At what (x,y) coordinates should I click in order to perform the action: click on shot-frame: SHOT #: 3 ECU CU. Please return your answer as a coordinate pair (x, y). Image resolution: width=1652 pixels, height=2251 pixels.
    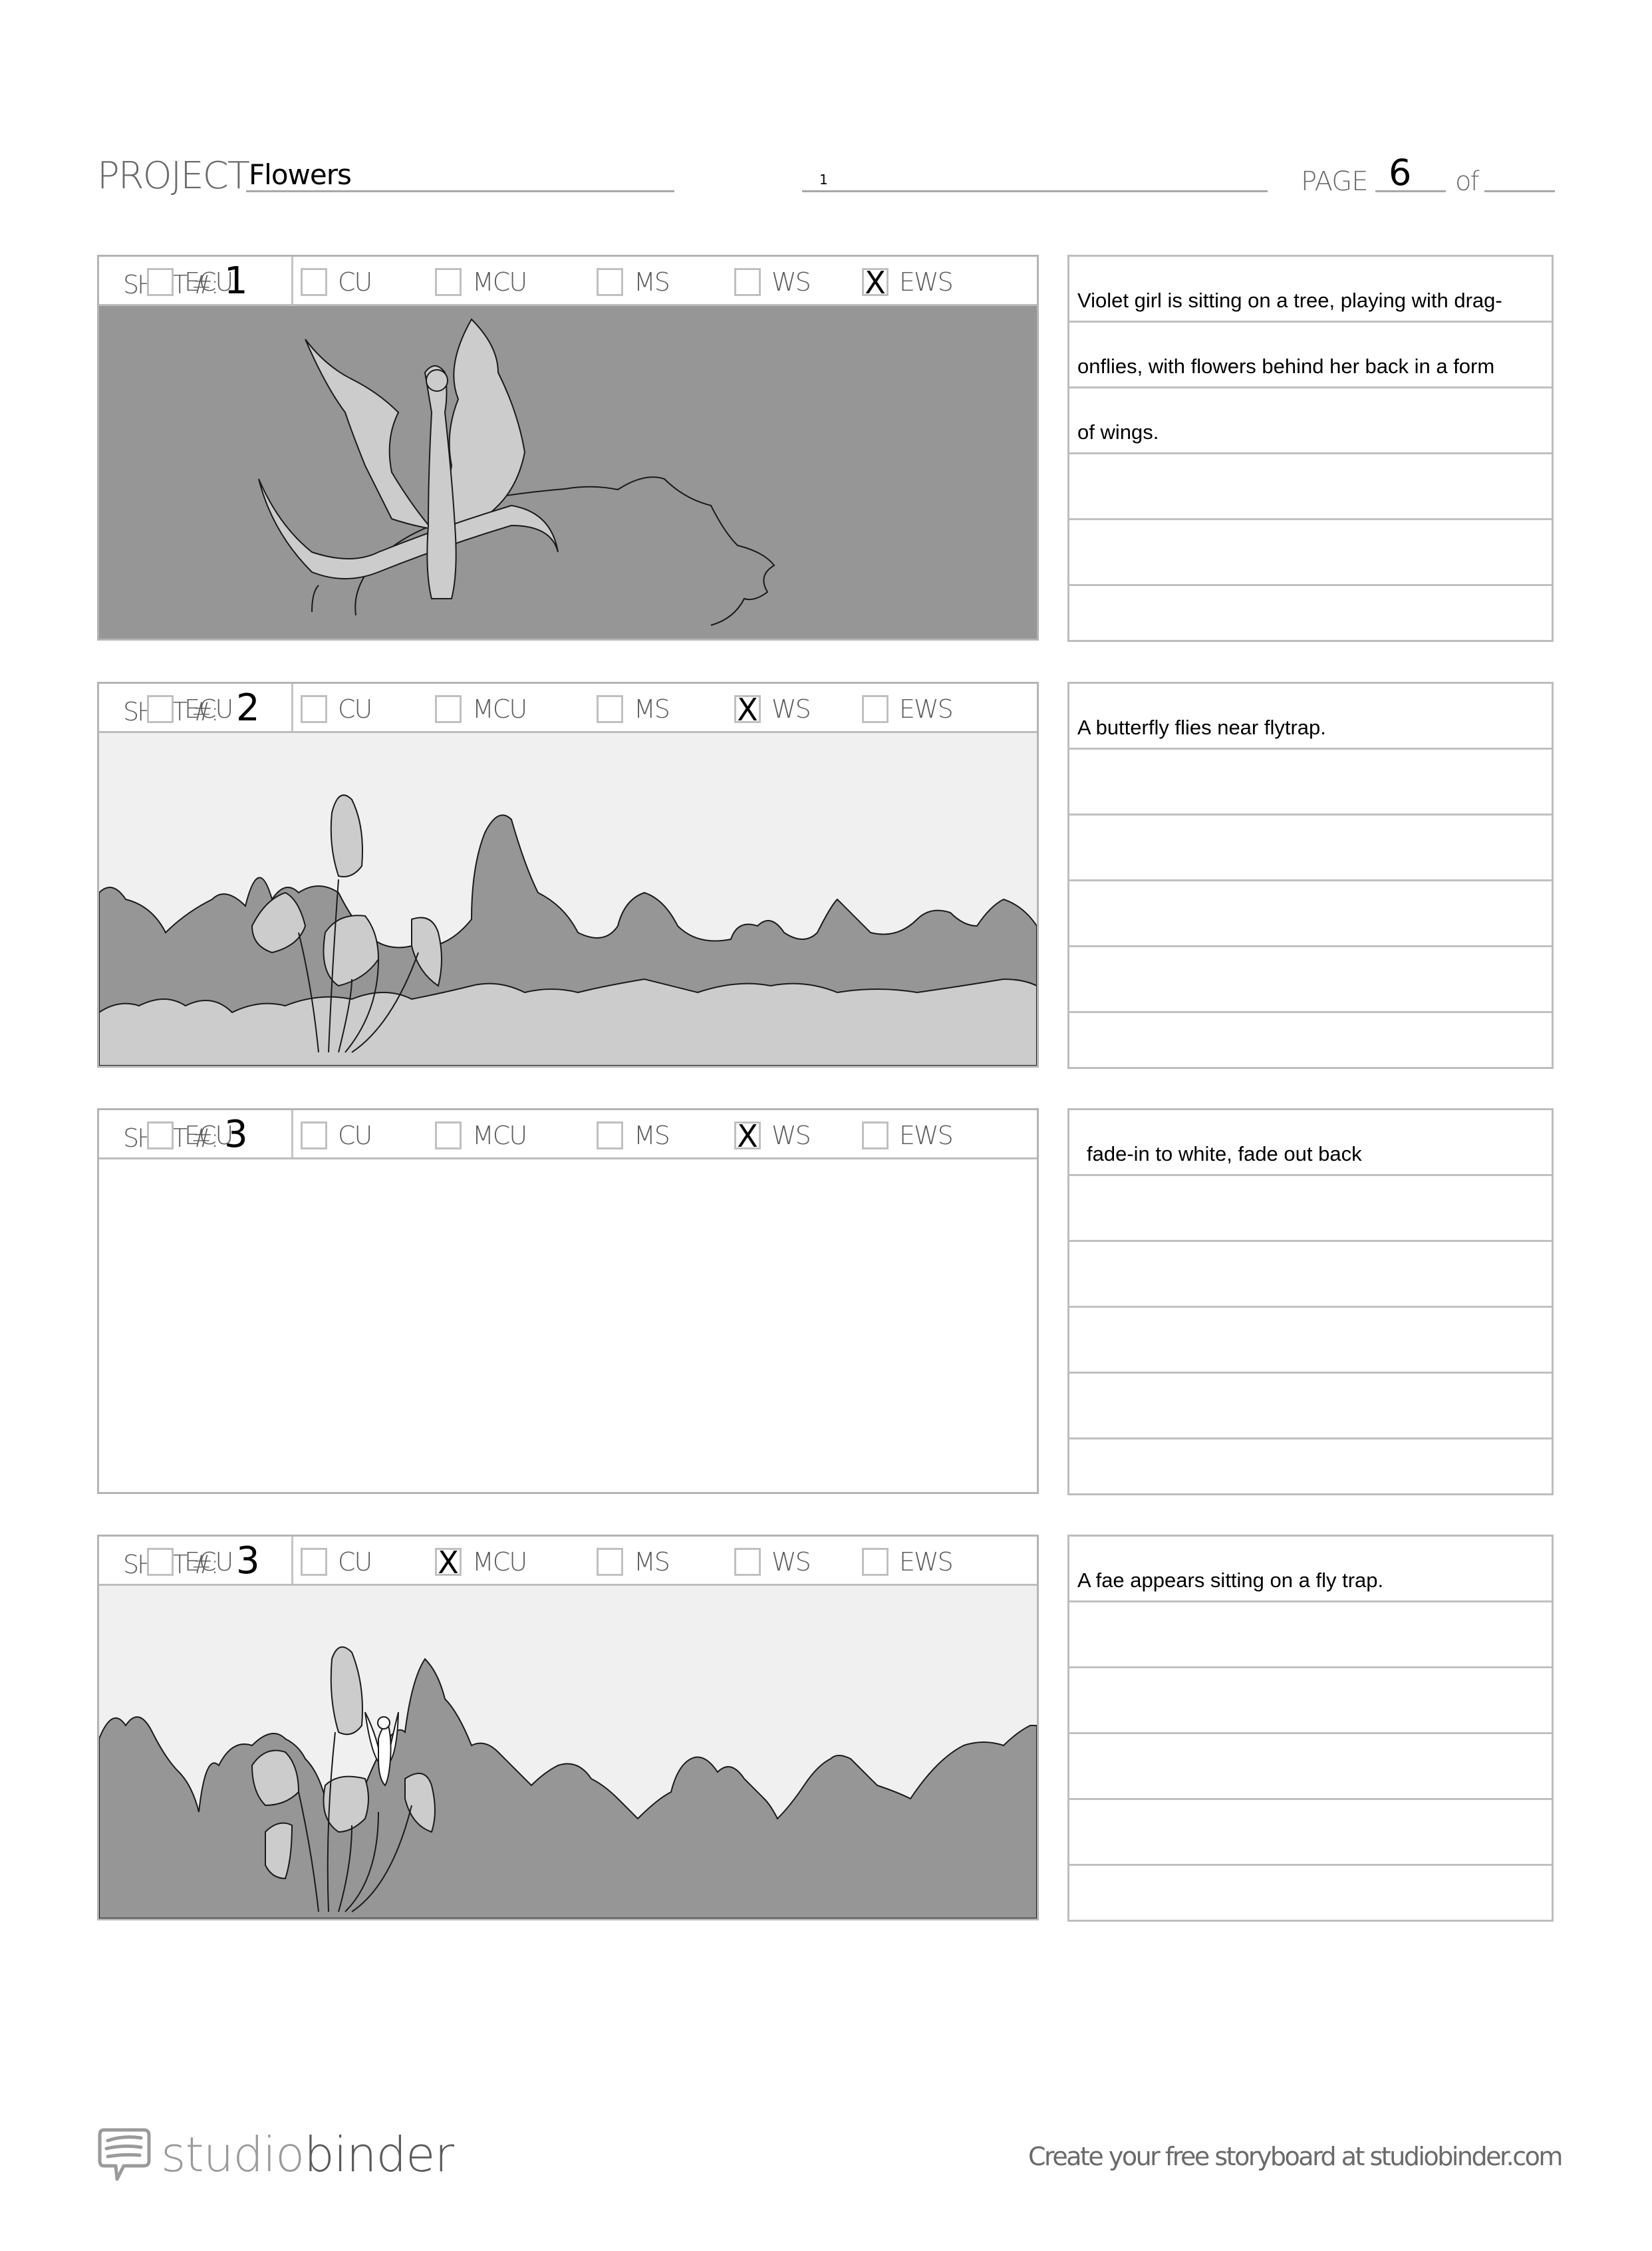
    Looking at the image, I should click on (568, 1727).